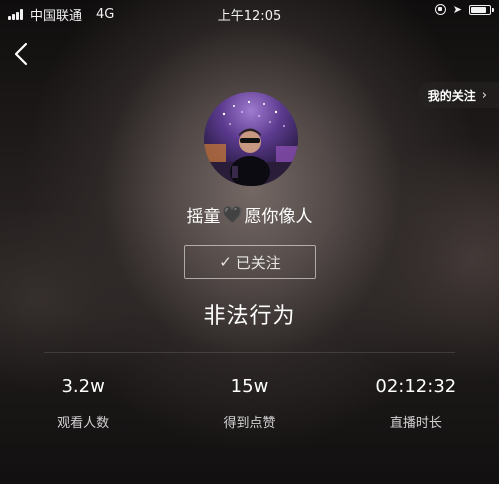 The image size is (499, 484). I want to click on avatar, so click(251, 139).